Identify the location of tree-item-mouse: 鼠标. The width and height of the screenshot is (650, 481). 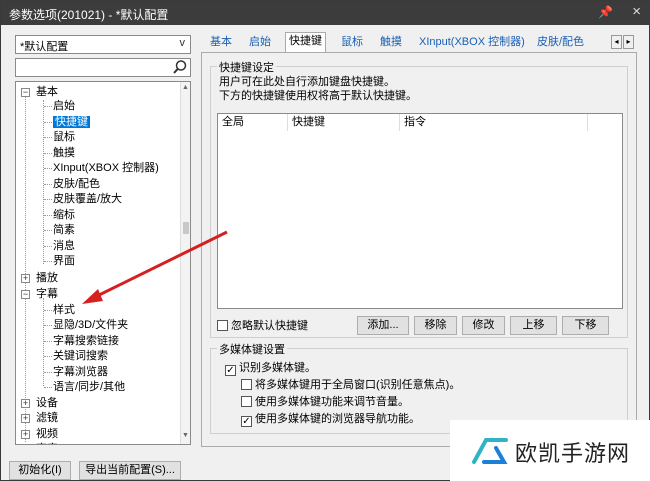
(64, 137).